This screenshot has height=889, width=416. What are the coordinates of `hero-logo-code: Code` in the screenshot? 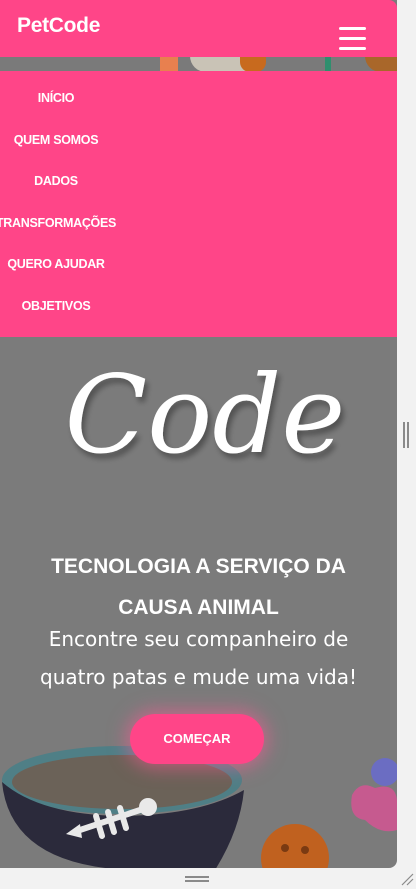 It's located at (205, 415).